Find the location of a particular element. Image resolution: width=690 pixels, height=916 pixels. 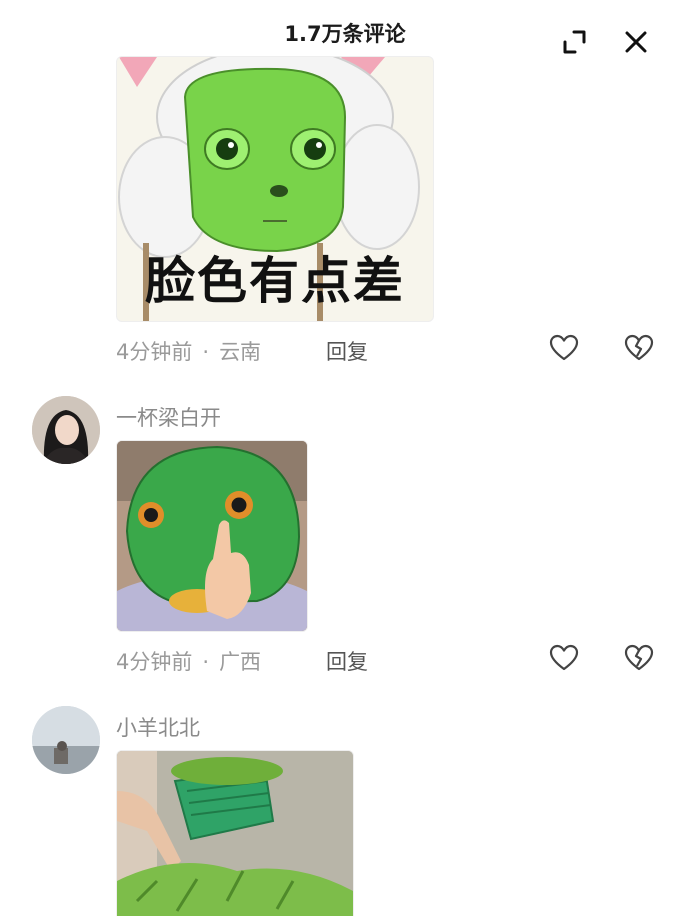

comment-image: 脸色有点差 is located at coordinates (275, 189).